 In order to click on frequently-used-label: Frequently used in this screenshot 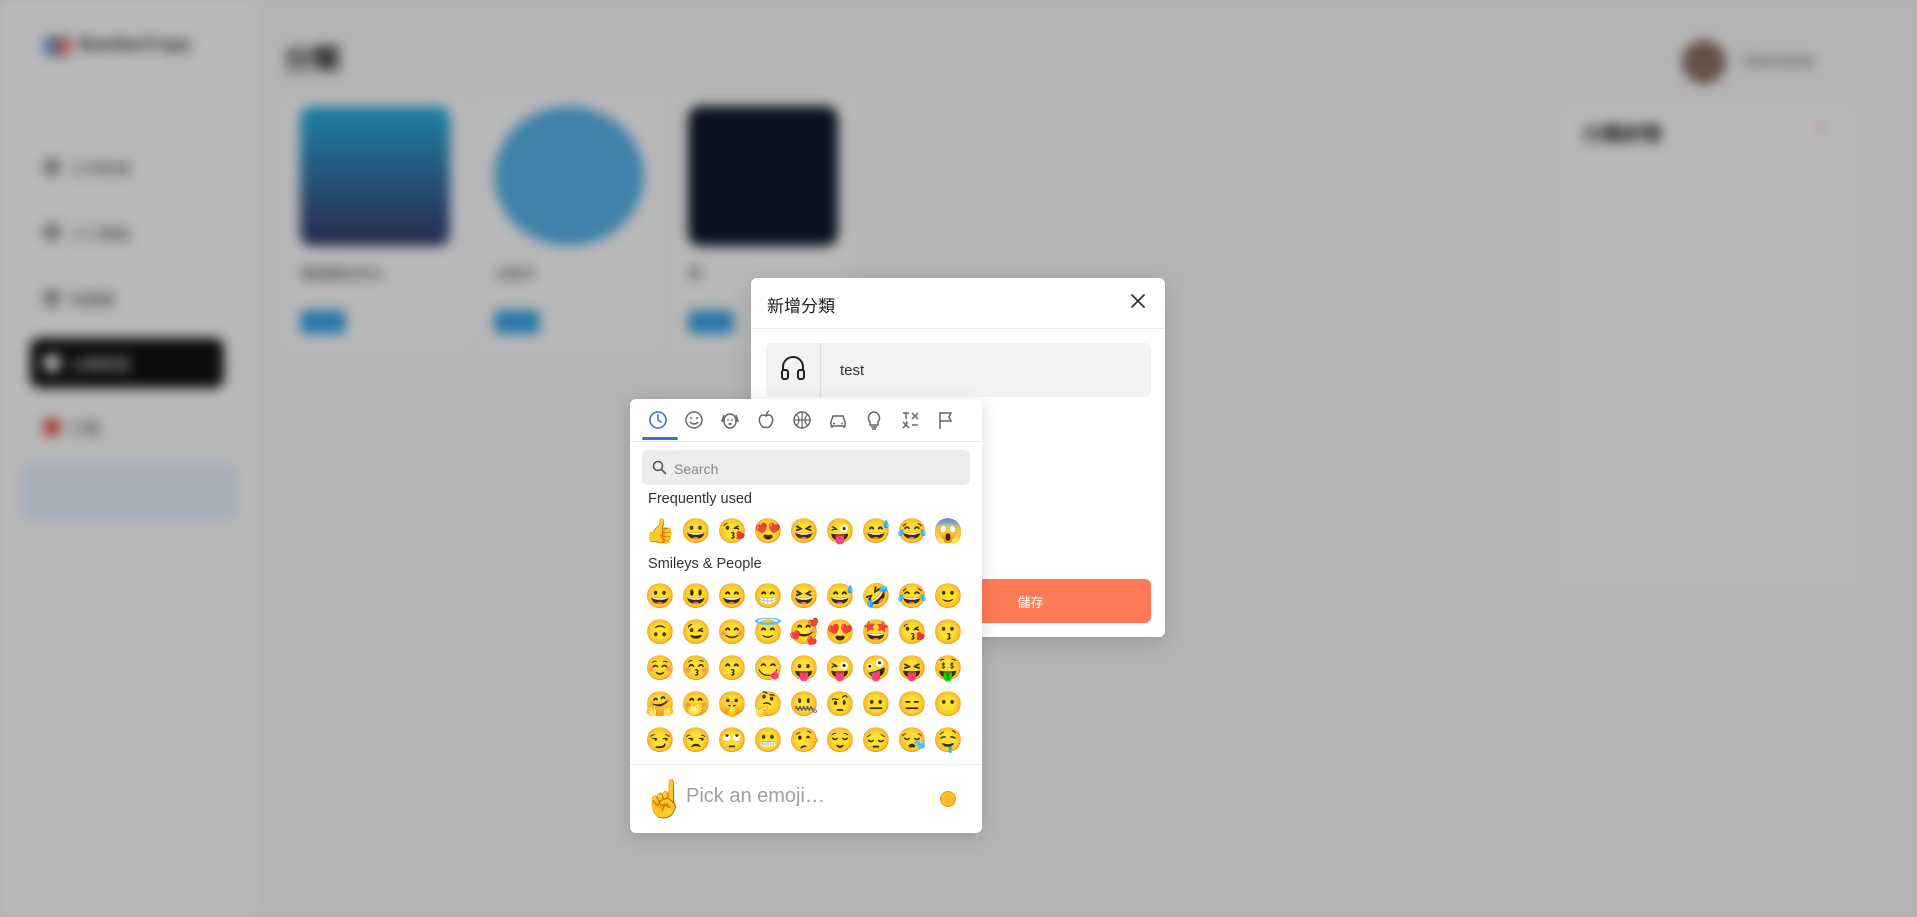, I will do `click(700, 499)`.